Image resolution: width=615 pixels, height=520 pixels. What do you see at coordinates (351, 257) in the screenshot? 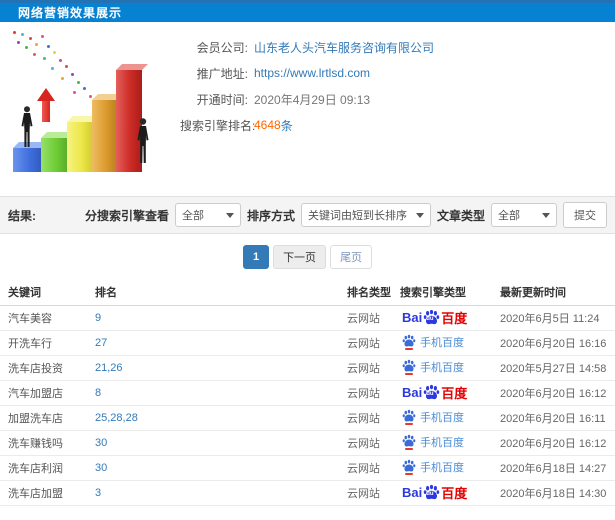
I see `last-page-button: 尾页` at bounding box center [351, 257].